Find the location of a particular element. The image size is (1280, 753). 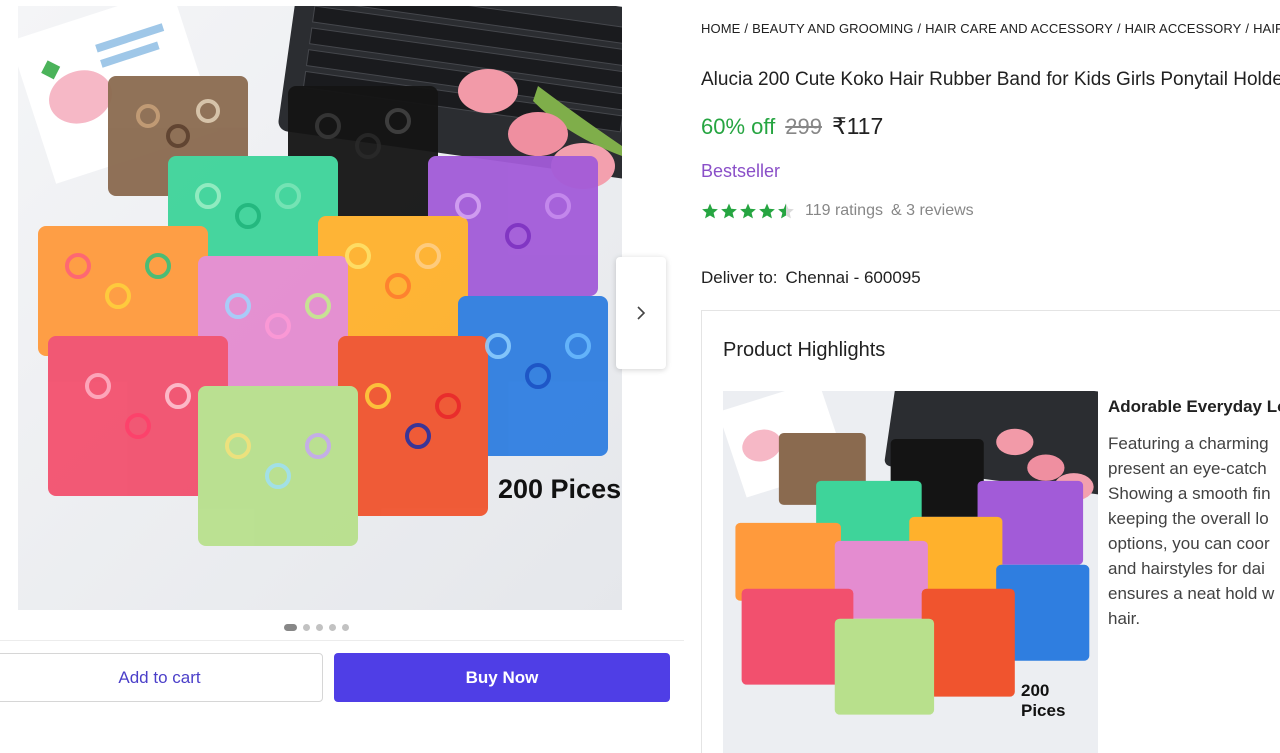

highlights-title: Product Highlights is located at coordinates (804, 350).